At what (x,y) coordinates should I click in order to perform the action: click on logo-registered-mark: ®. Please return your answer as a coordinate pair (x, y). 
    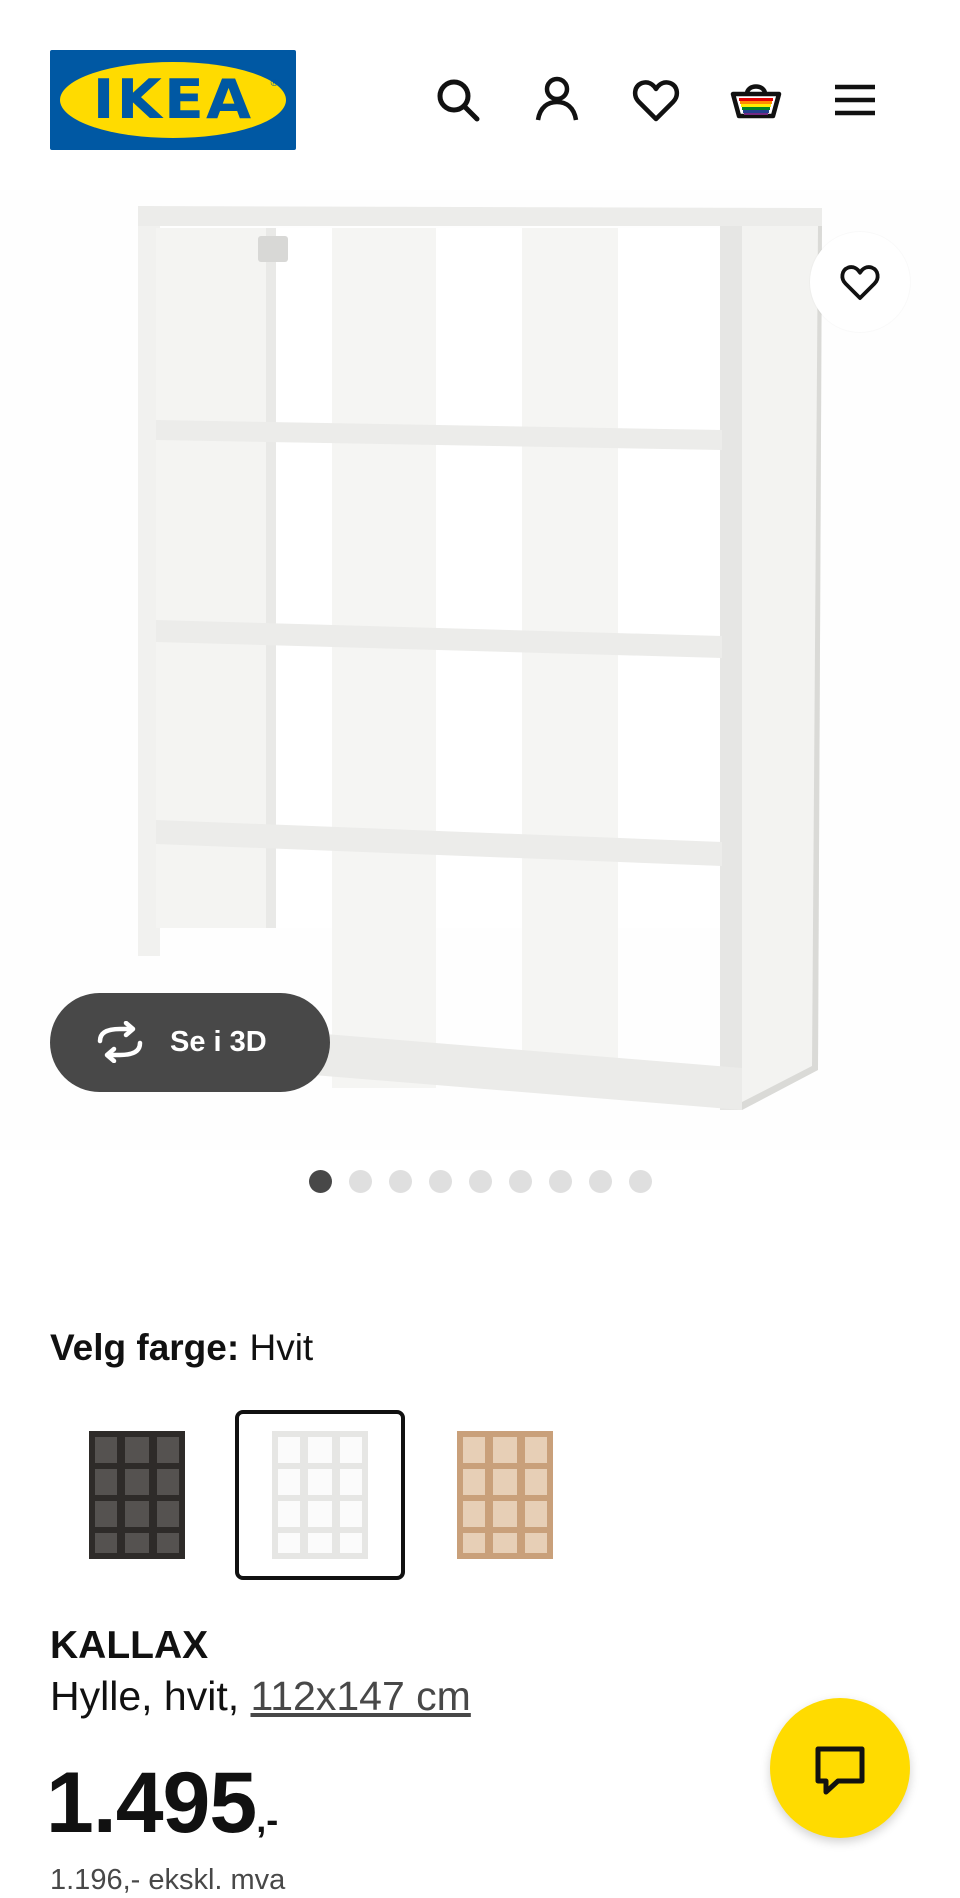
    Looking at the image, I should click on (274, 83).